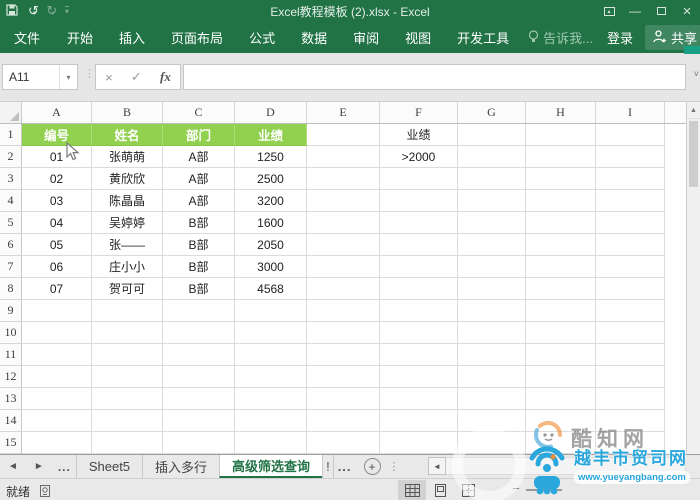 The image size is (700, 500). Describe the element at coordinates (11, 135) in the screenshot. I see `row-header-1: 1` at that location.